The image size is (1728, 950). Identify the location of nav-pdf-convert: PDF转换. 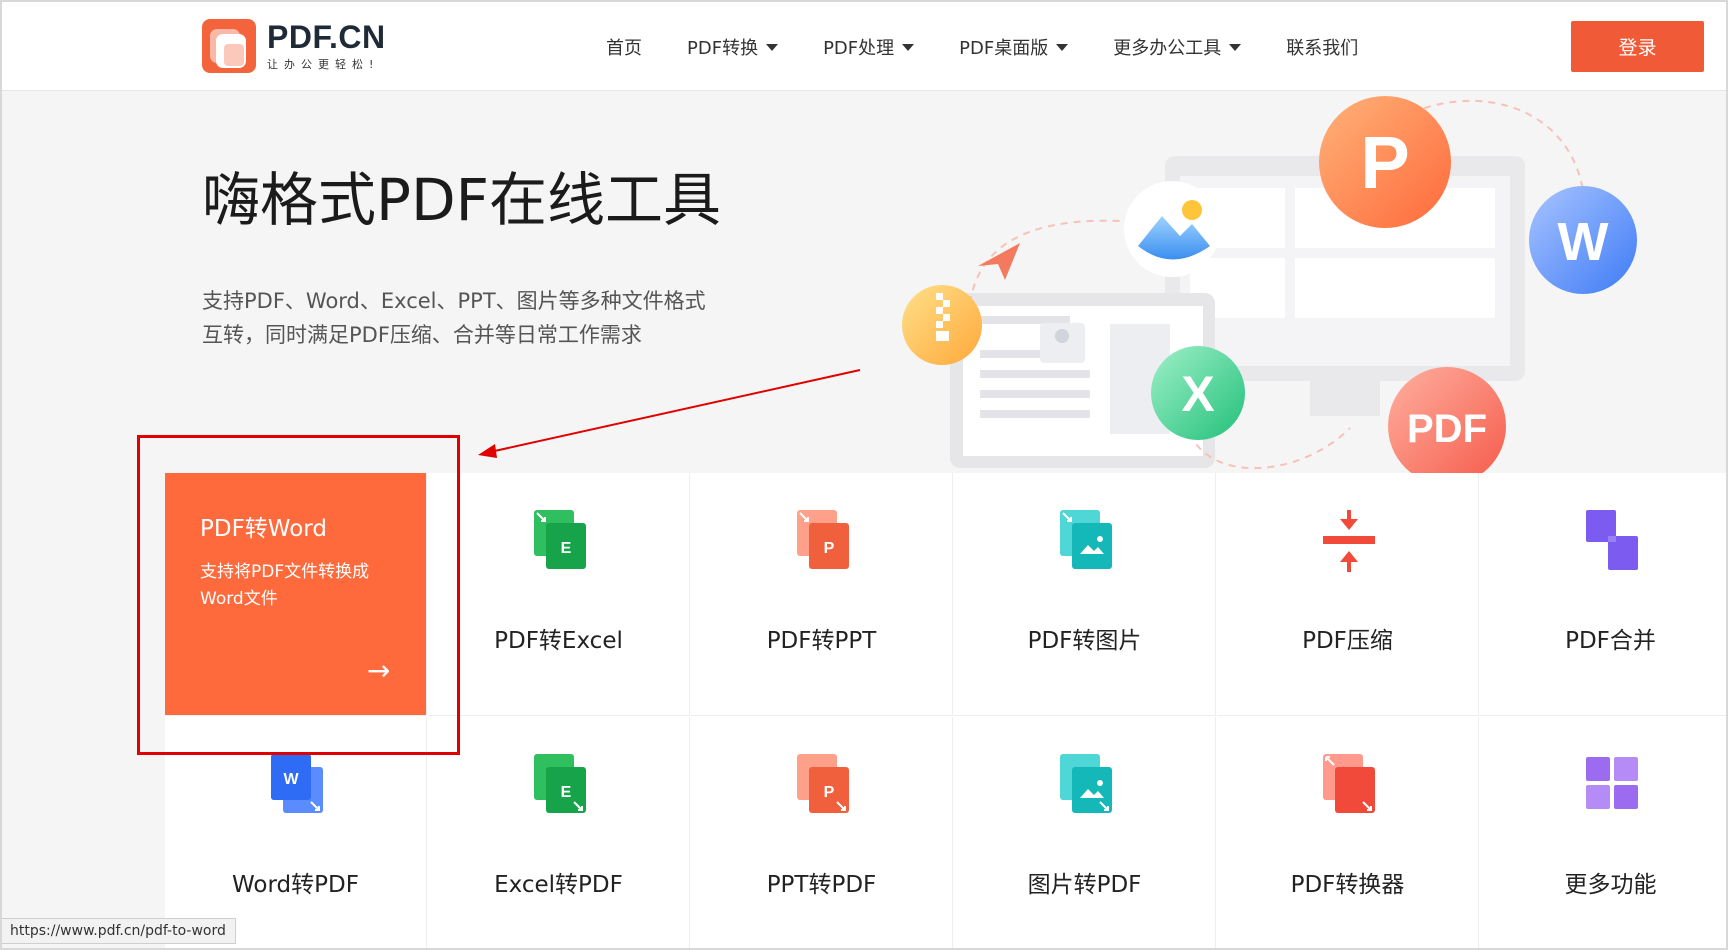
(733, 47).